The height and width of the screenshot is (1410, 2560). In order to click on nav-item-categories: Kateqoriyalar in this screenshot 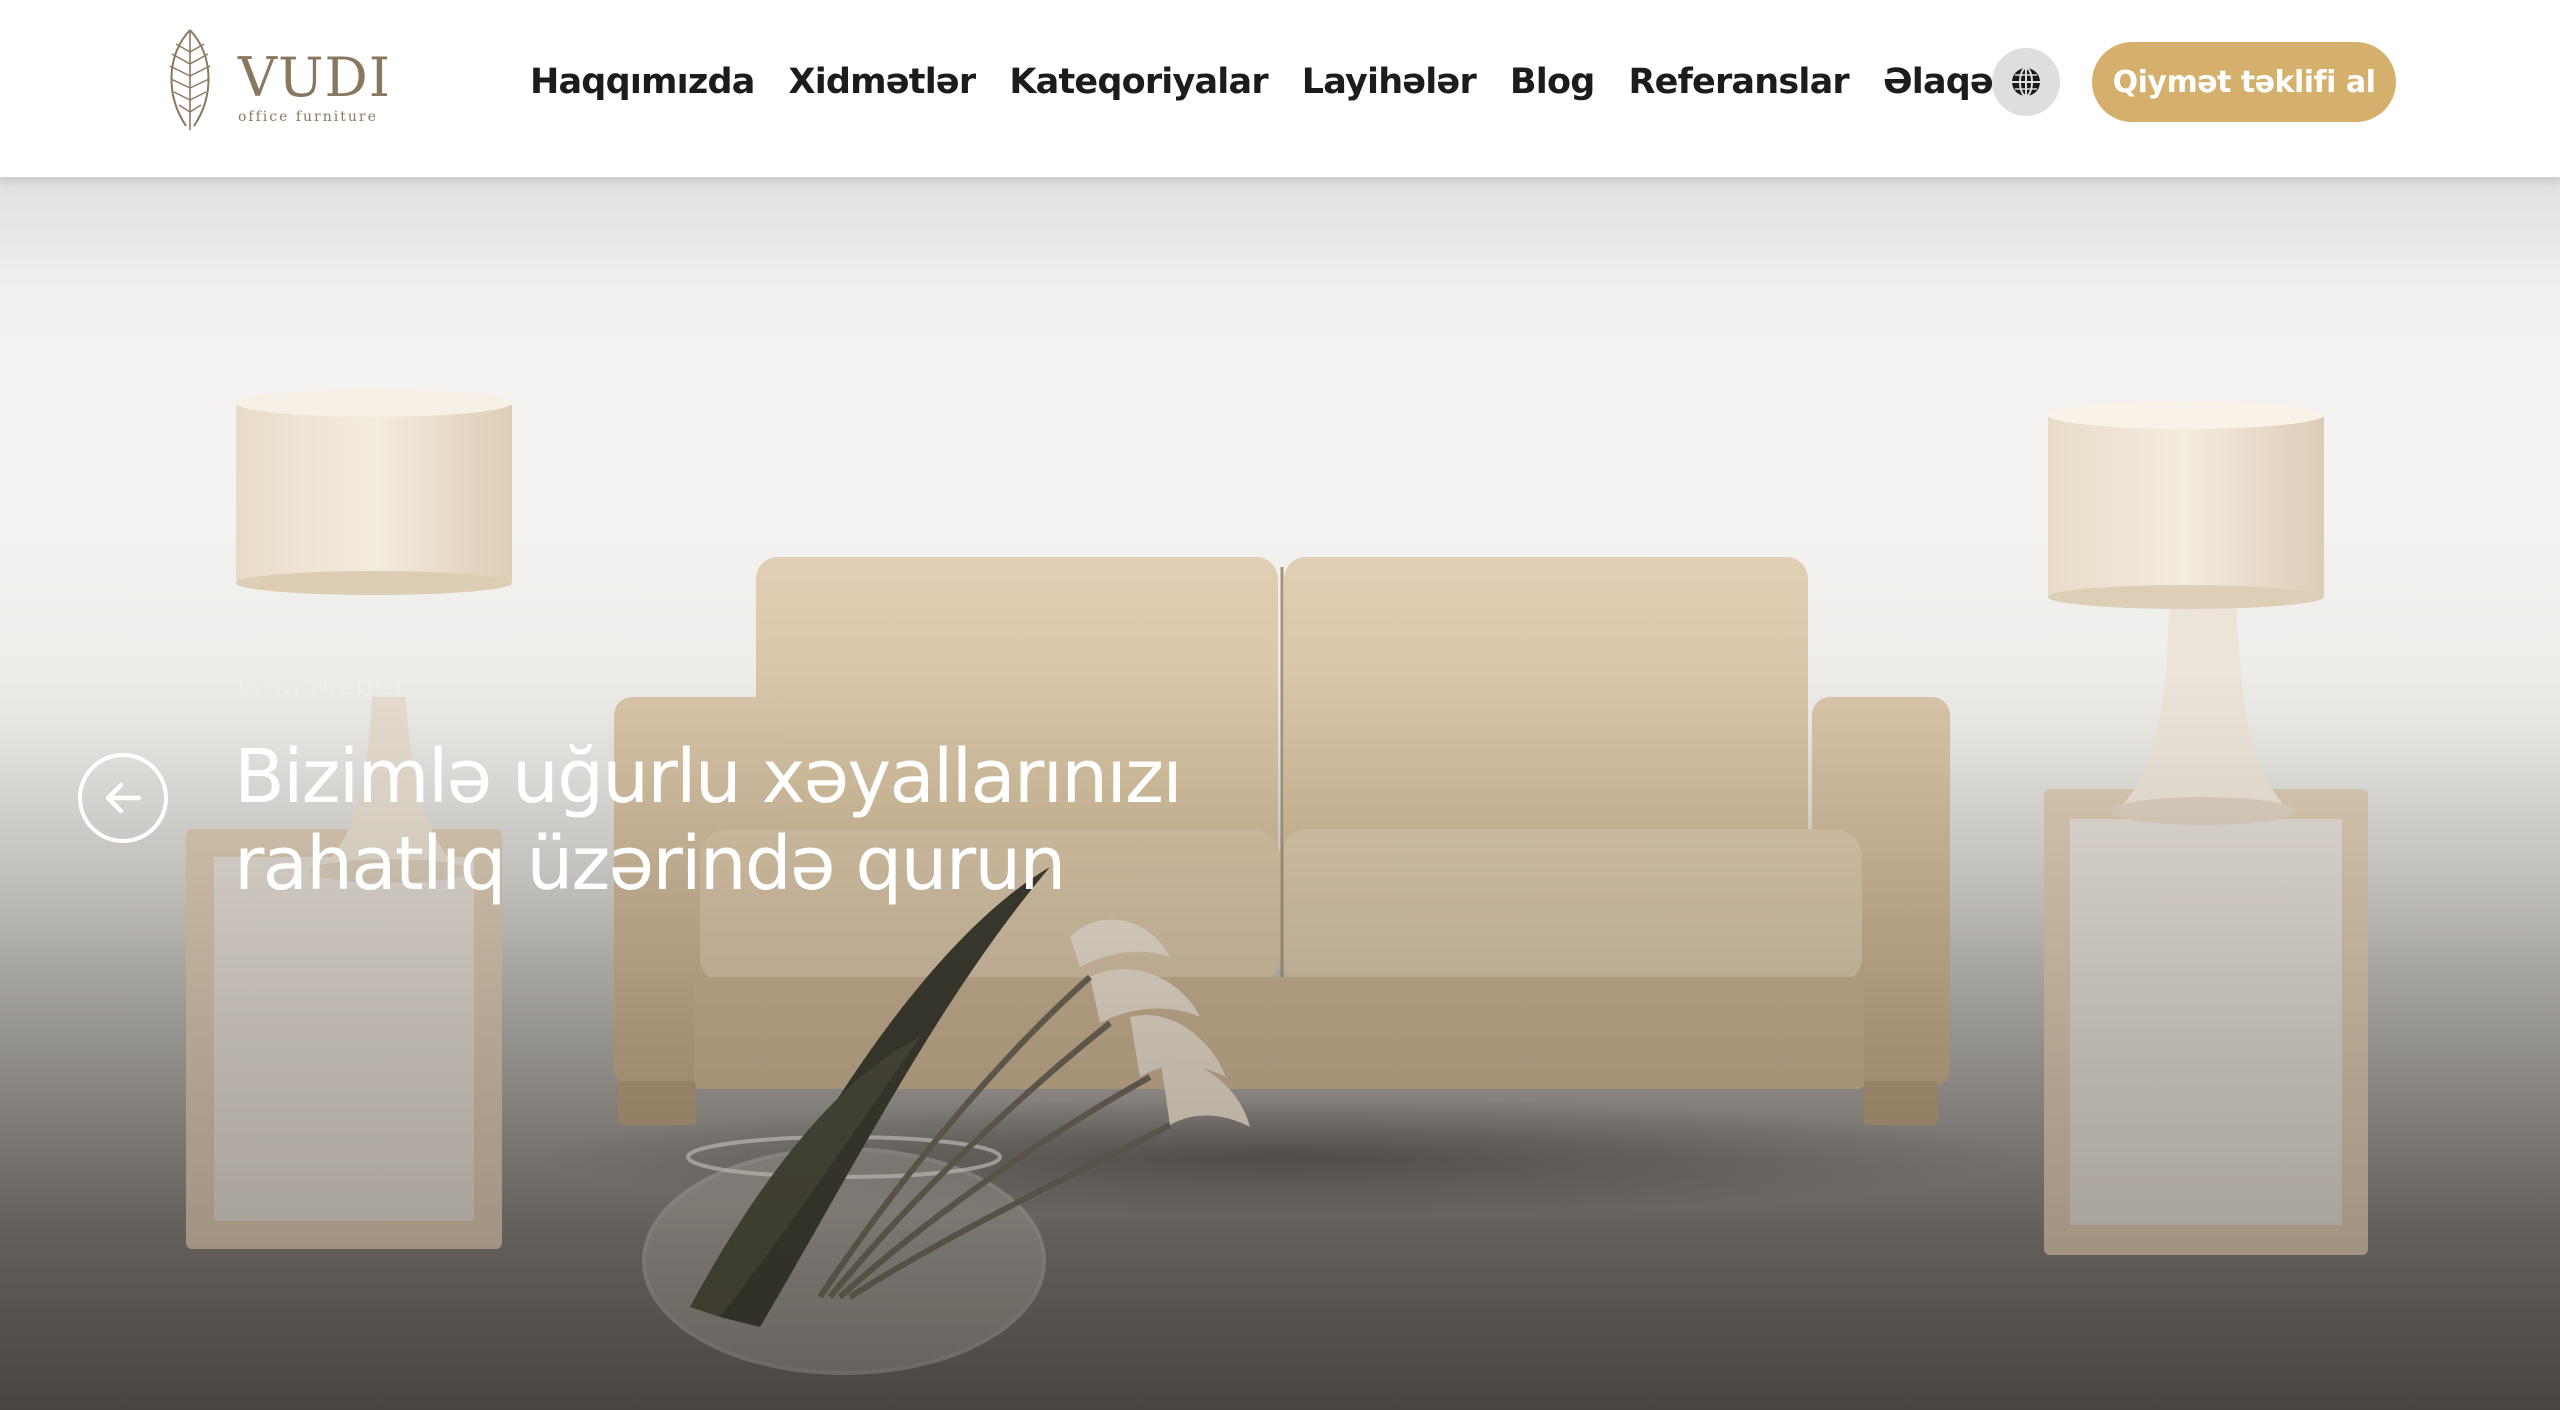, I will do `click(1138, 82)`.